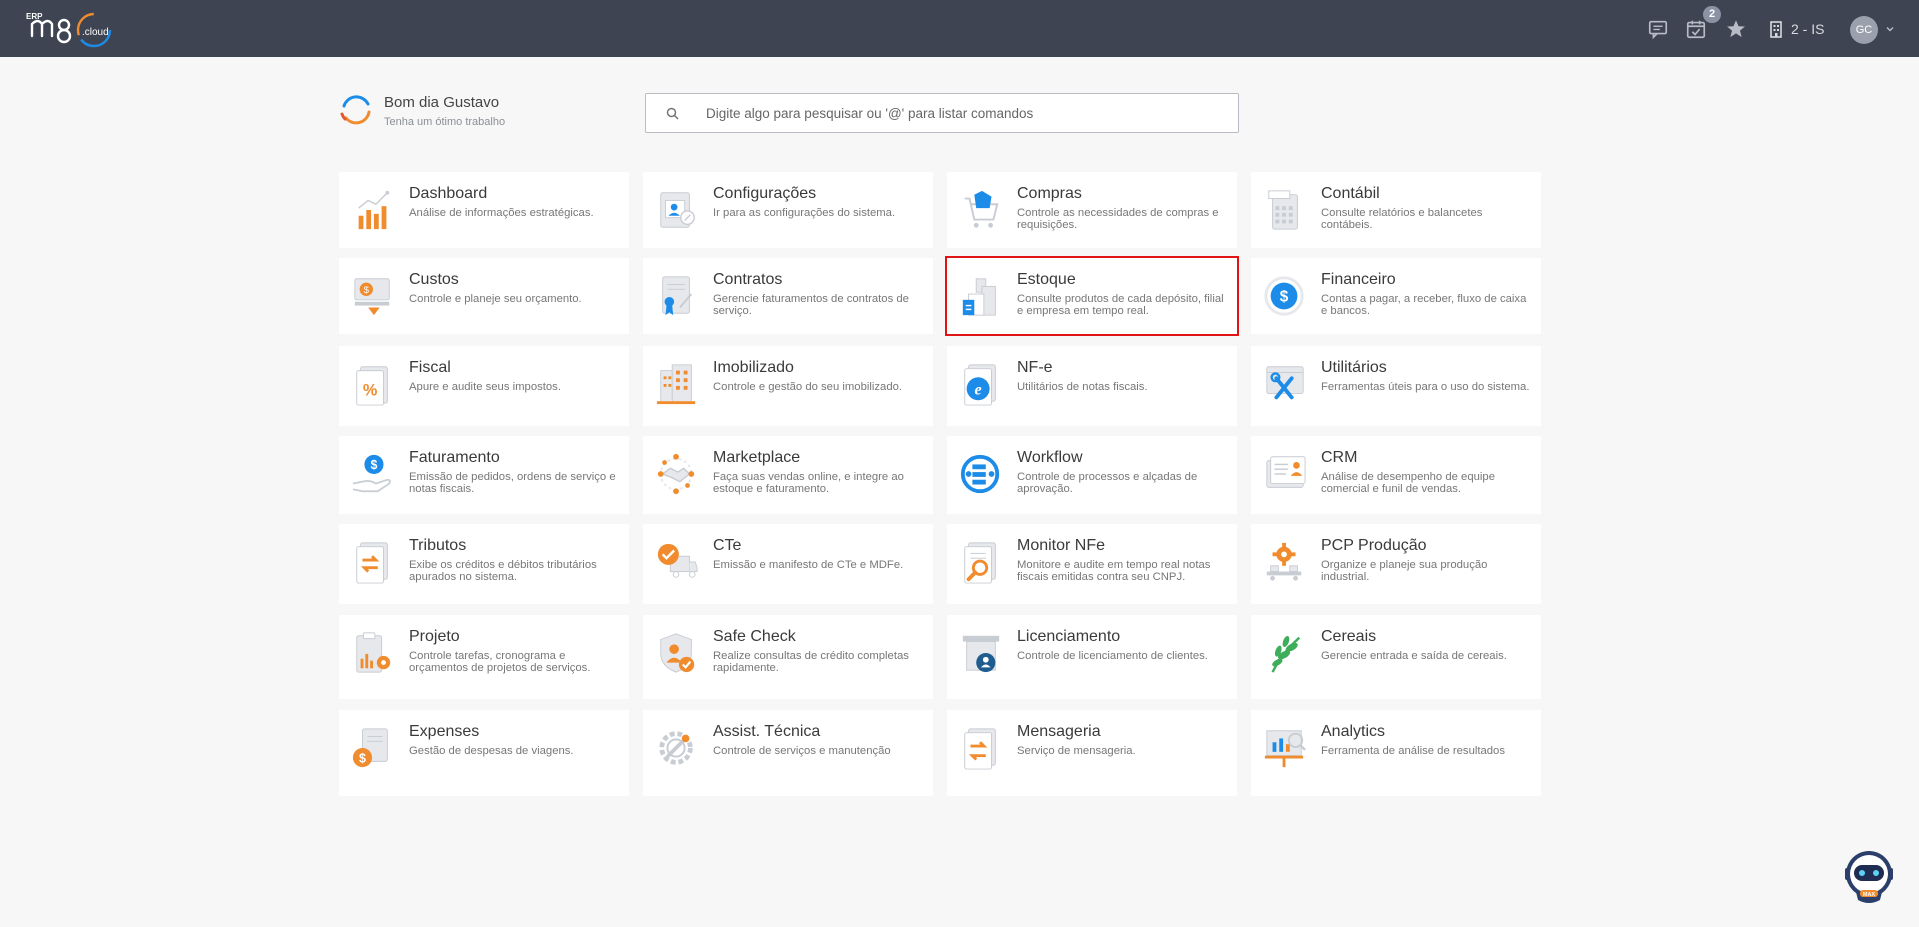 This screenshot has height=927, width=1919. Describe the element at coordinates (1869, 895) in the screenshot. I see `svg-text: MAX` at that location.